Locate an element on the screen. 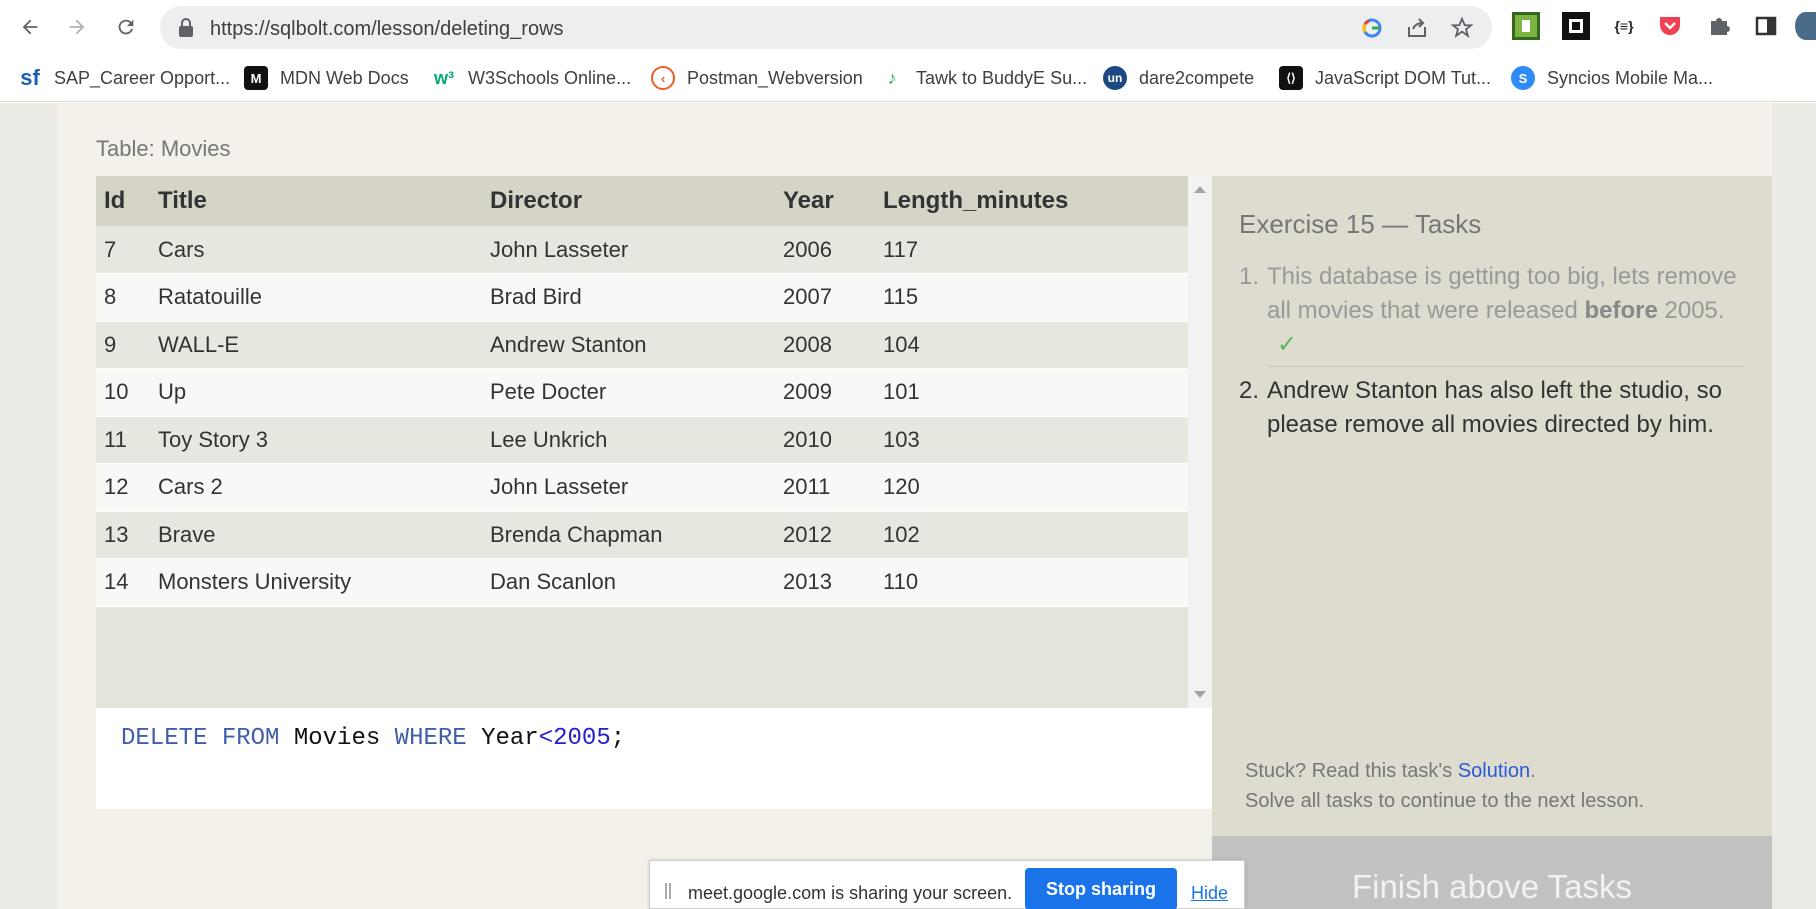 Image resolution: width=1816 pixels, height=909 pixels. forward-button is located at coordinates (77, 27).